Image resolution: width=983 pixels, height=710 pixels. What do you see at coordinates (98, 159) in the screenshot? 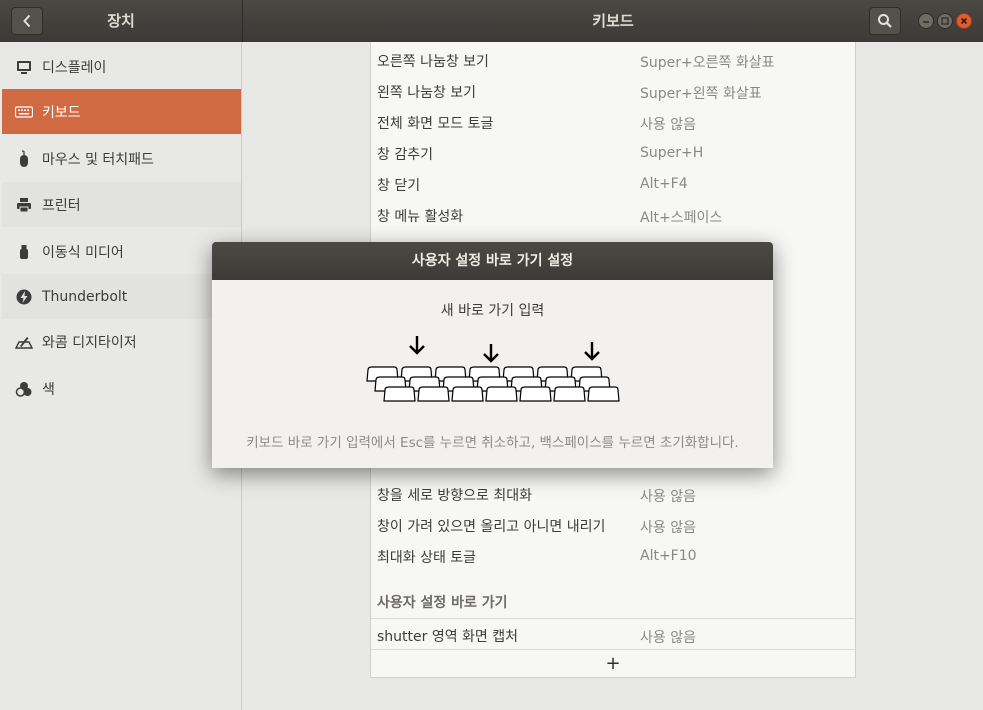
I see `sidebar-item-label: 마우스 및 터치패드` at bounding box center [98, 159].